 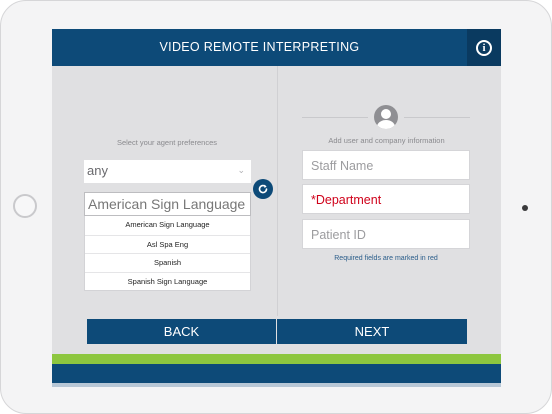 What do you see at coordinates (167, 281) in the screenshot?
I see `language-option: Spanish Sign Language` at bounding box center [167, 281].